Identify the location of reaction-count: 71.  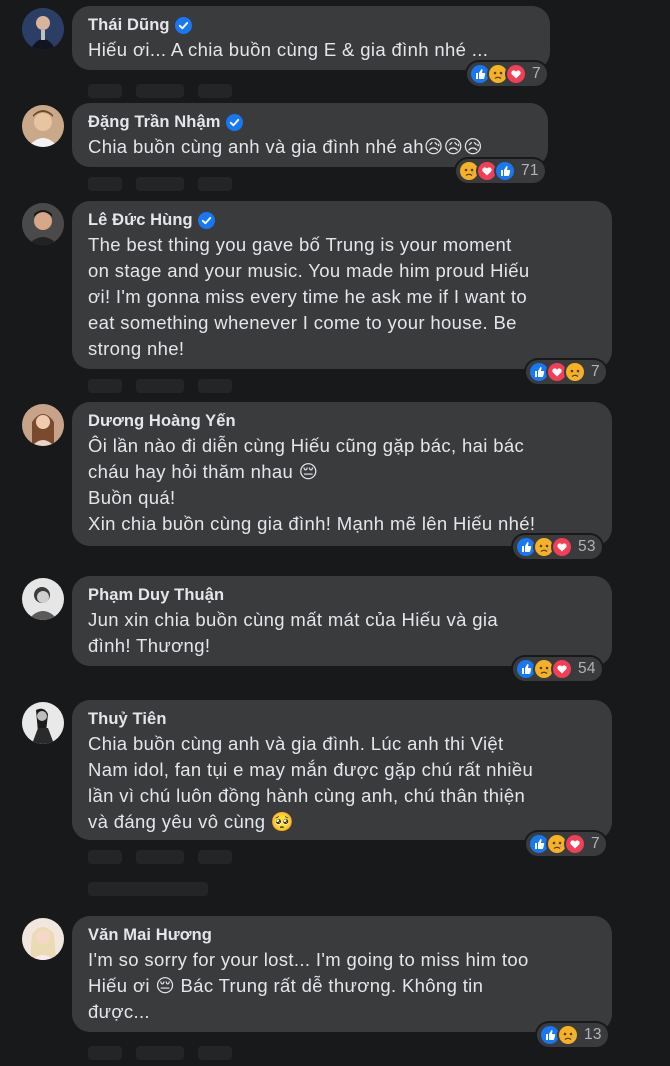
(530, 170).